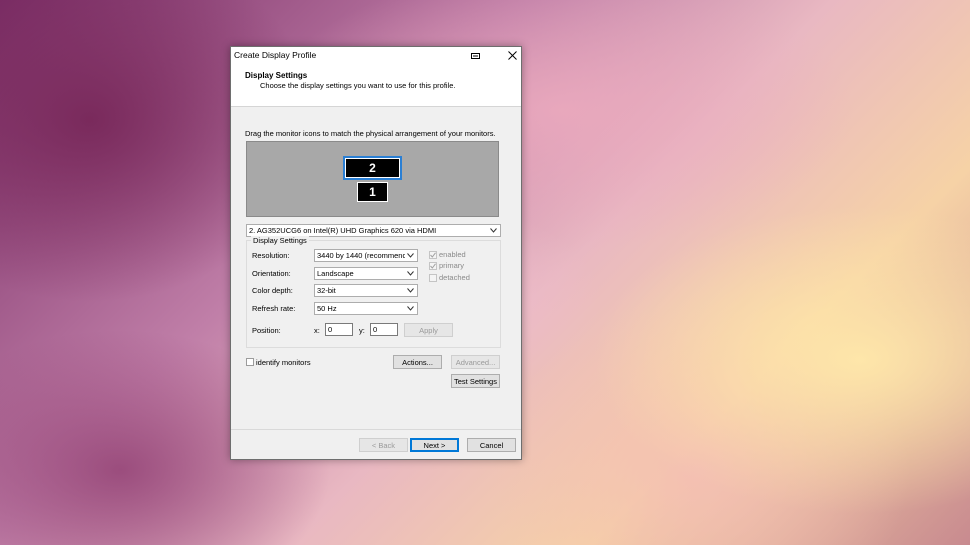 The image size is (970, 545). Describe the element at coordinates (250, 362) in the screenshot. I see `identify-monitors-checkbox` at that location.